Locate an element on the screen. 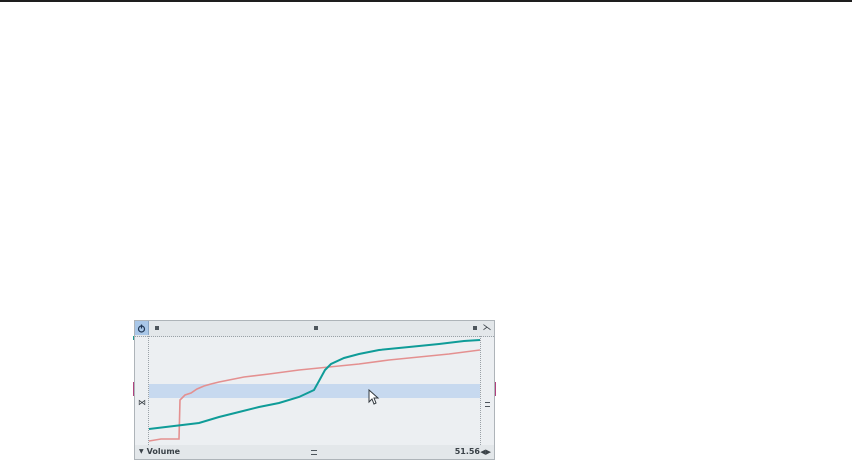 This screenshot has width=852, height=461. cursor-arrow-icon is located at coordinates (374, 397).